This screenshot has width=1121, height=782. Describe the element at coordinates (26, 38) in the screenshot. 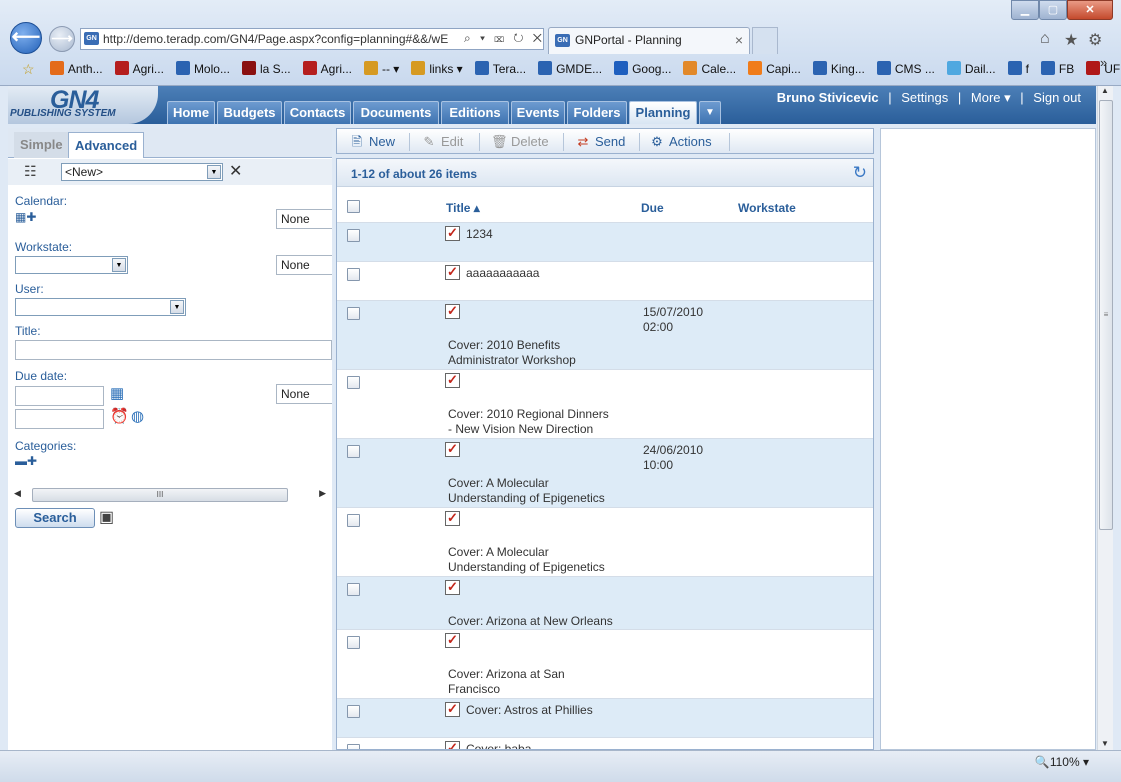

I see `back-button: ⟵` at that location.